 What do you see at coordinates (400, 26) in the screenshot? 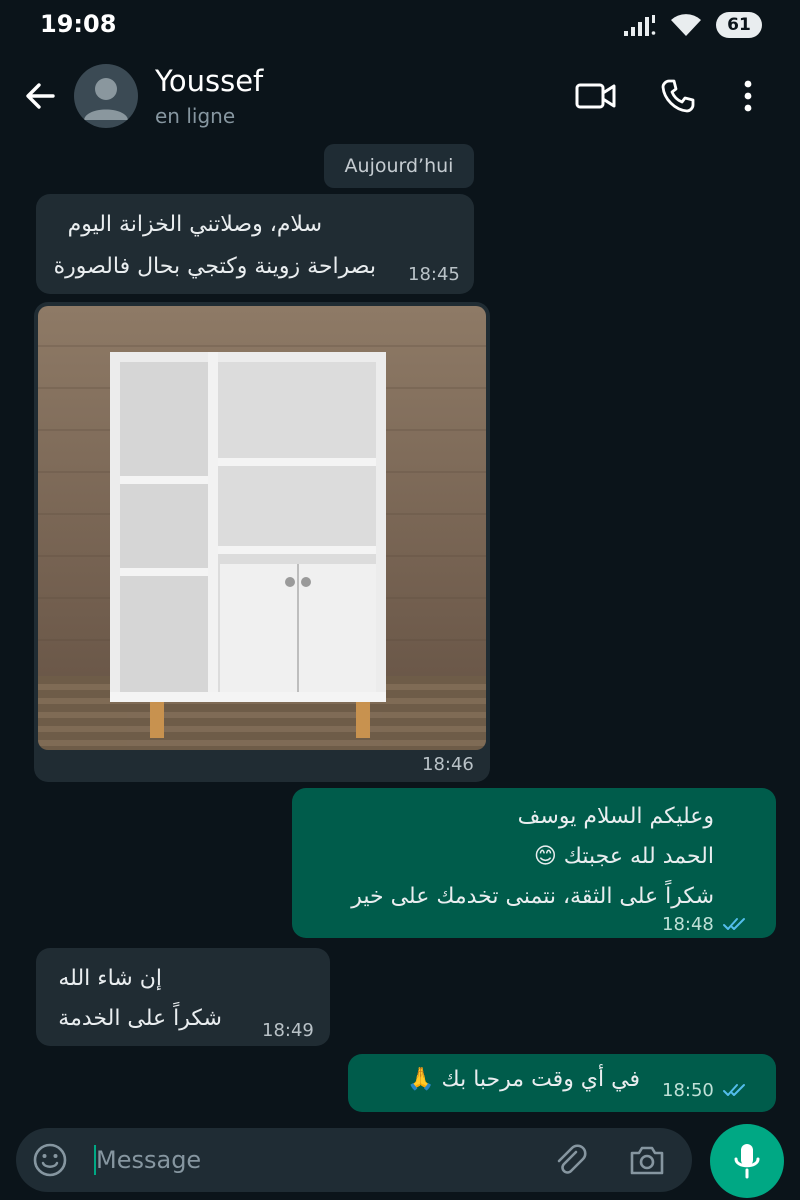
I see `status-bar: 19:08 61` at bounding box center [400, 26].